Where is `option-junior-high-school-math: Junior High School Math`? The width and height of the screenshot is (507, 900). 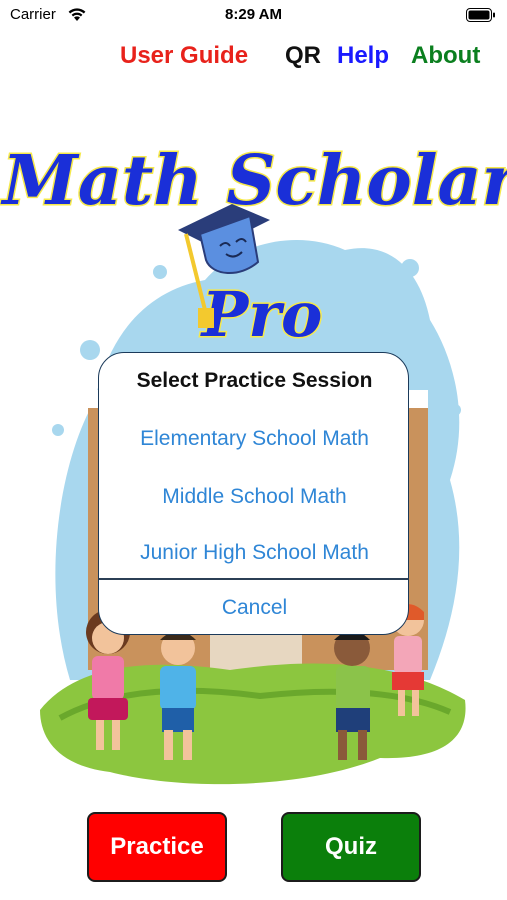
option-junior-high-school-math: Junior High School Math is located at coordinates (253, 553).